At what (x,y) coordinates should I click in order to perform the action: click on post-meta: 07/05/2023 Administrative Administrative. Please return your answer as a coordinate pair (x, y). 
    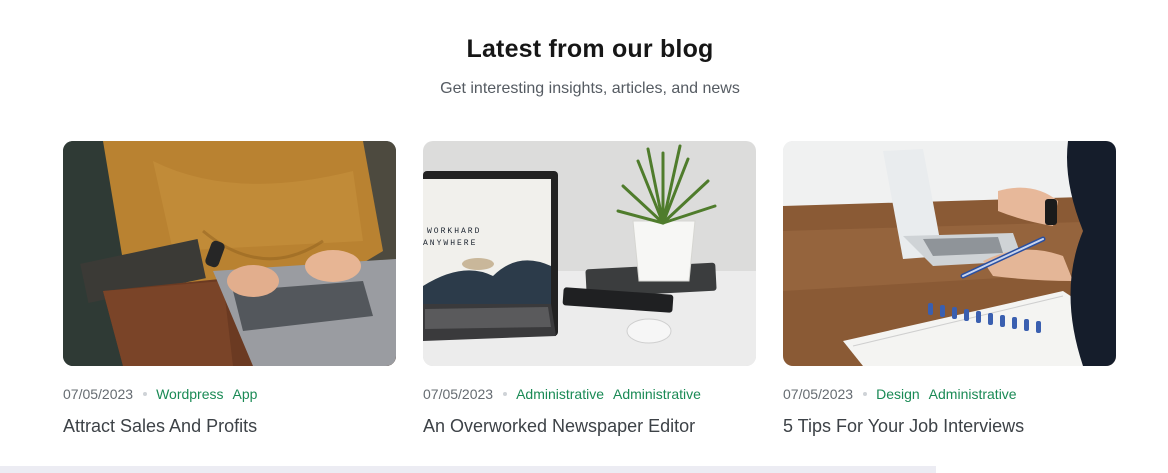
    Looking at the image, I should click on (589, 394).